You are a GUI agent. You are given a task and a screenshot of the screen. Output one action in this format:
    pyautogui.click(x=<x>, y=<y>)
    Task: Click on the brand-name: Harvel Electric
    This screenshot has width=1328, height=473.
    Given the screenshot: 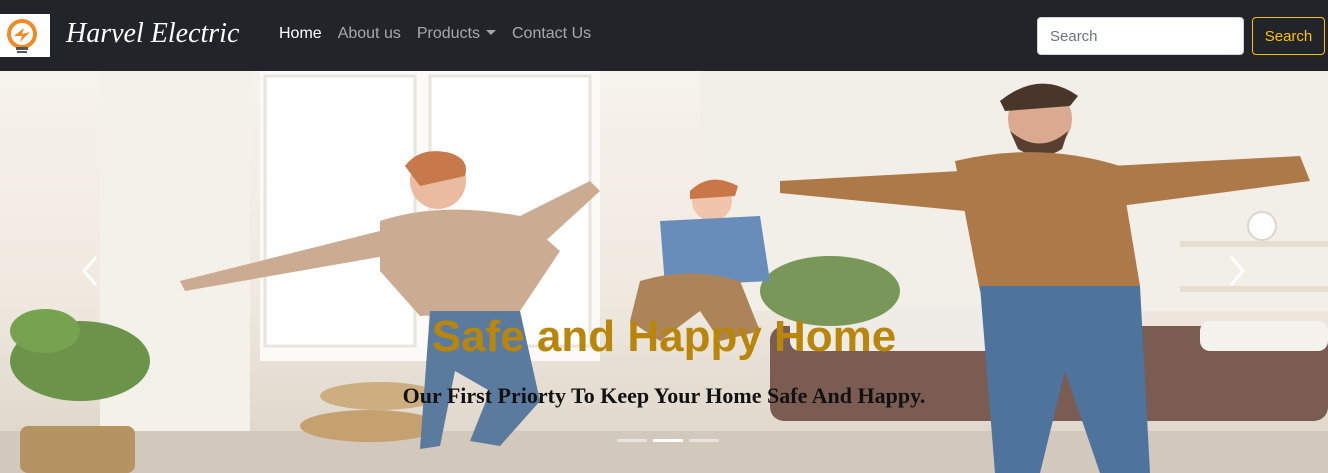 What is the action you would take?
    pyautogui.click(x=152, y=34)
    